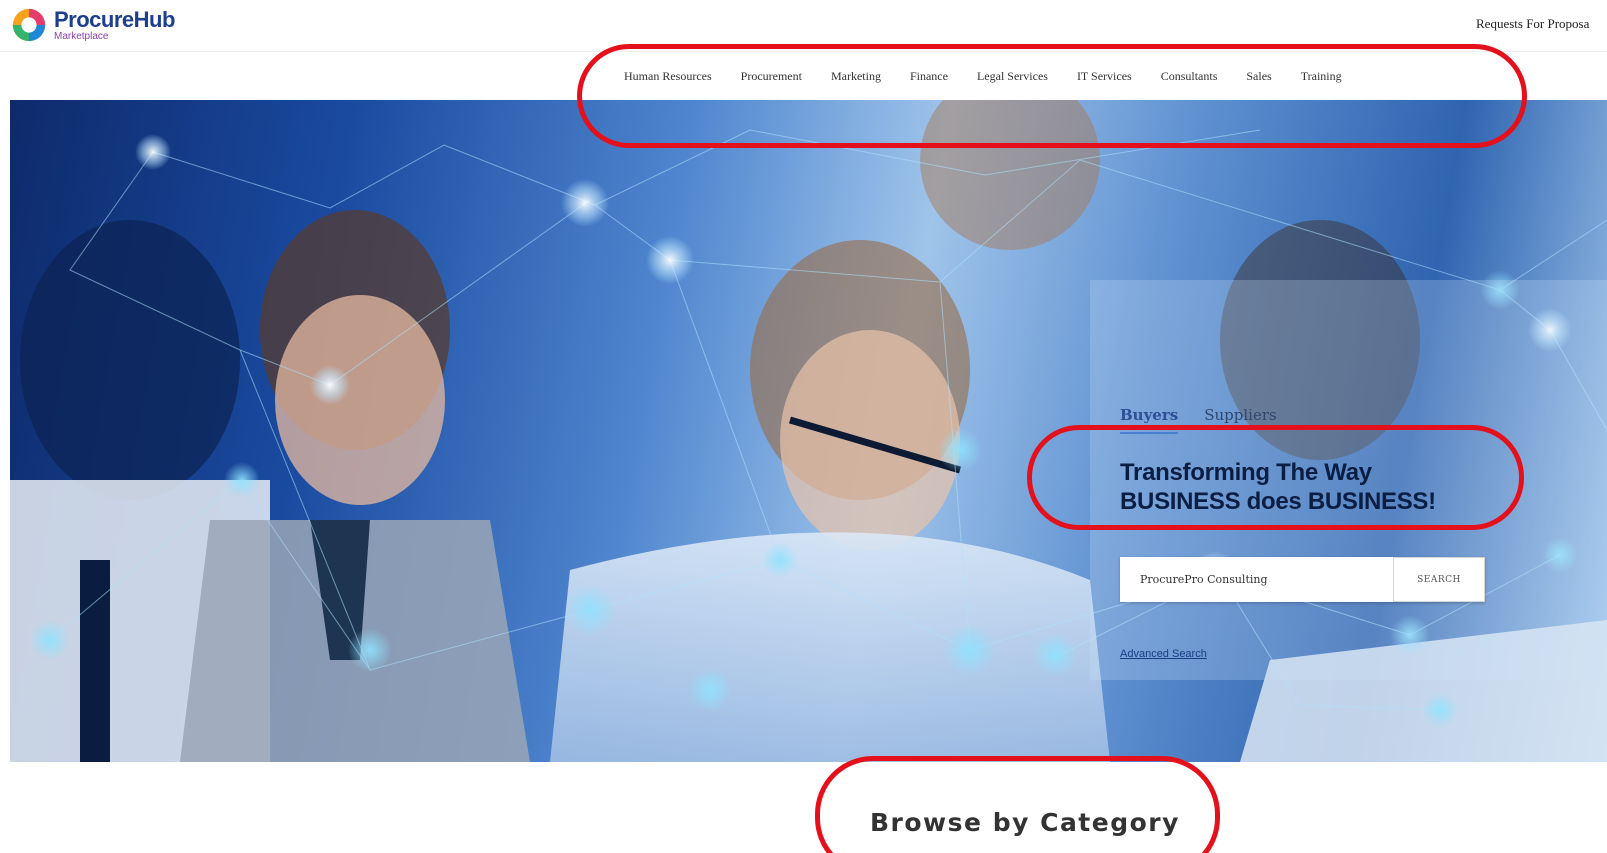  Describe the element at coordinates (1017, 804) in the screenshot. I see `annotation-ring-browse` at that location.